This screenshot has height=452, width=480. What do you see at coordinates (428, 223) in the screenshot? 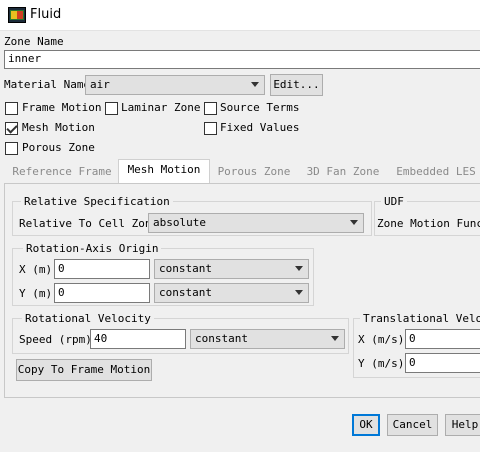
I see `zone-motion-function-label: Zone Motion Funct` at bounding box center [428, 223].